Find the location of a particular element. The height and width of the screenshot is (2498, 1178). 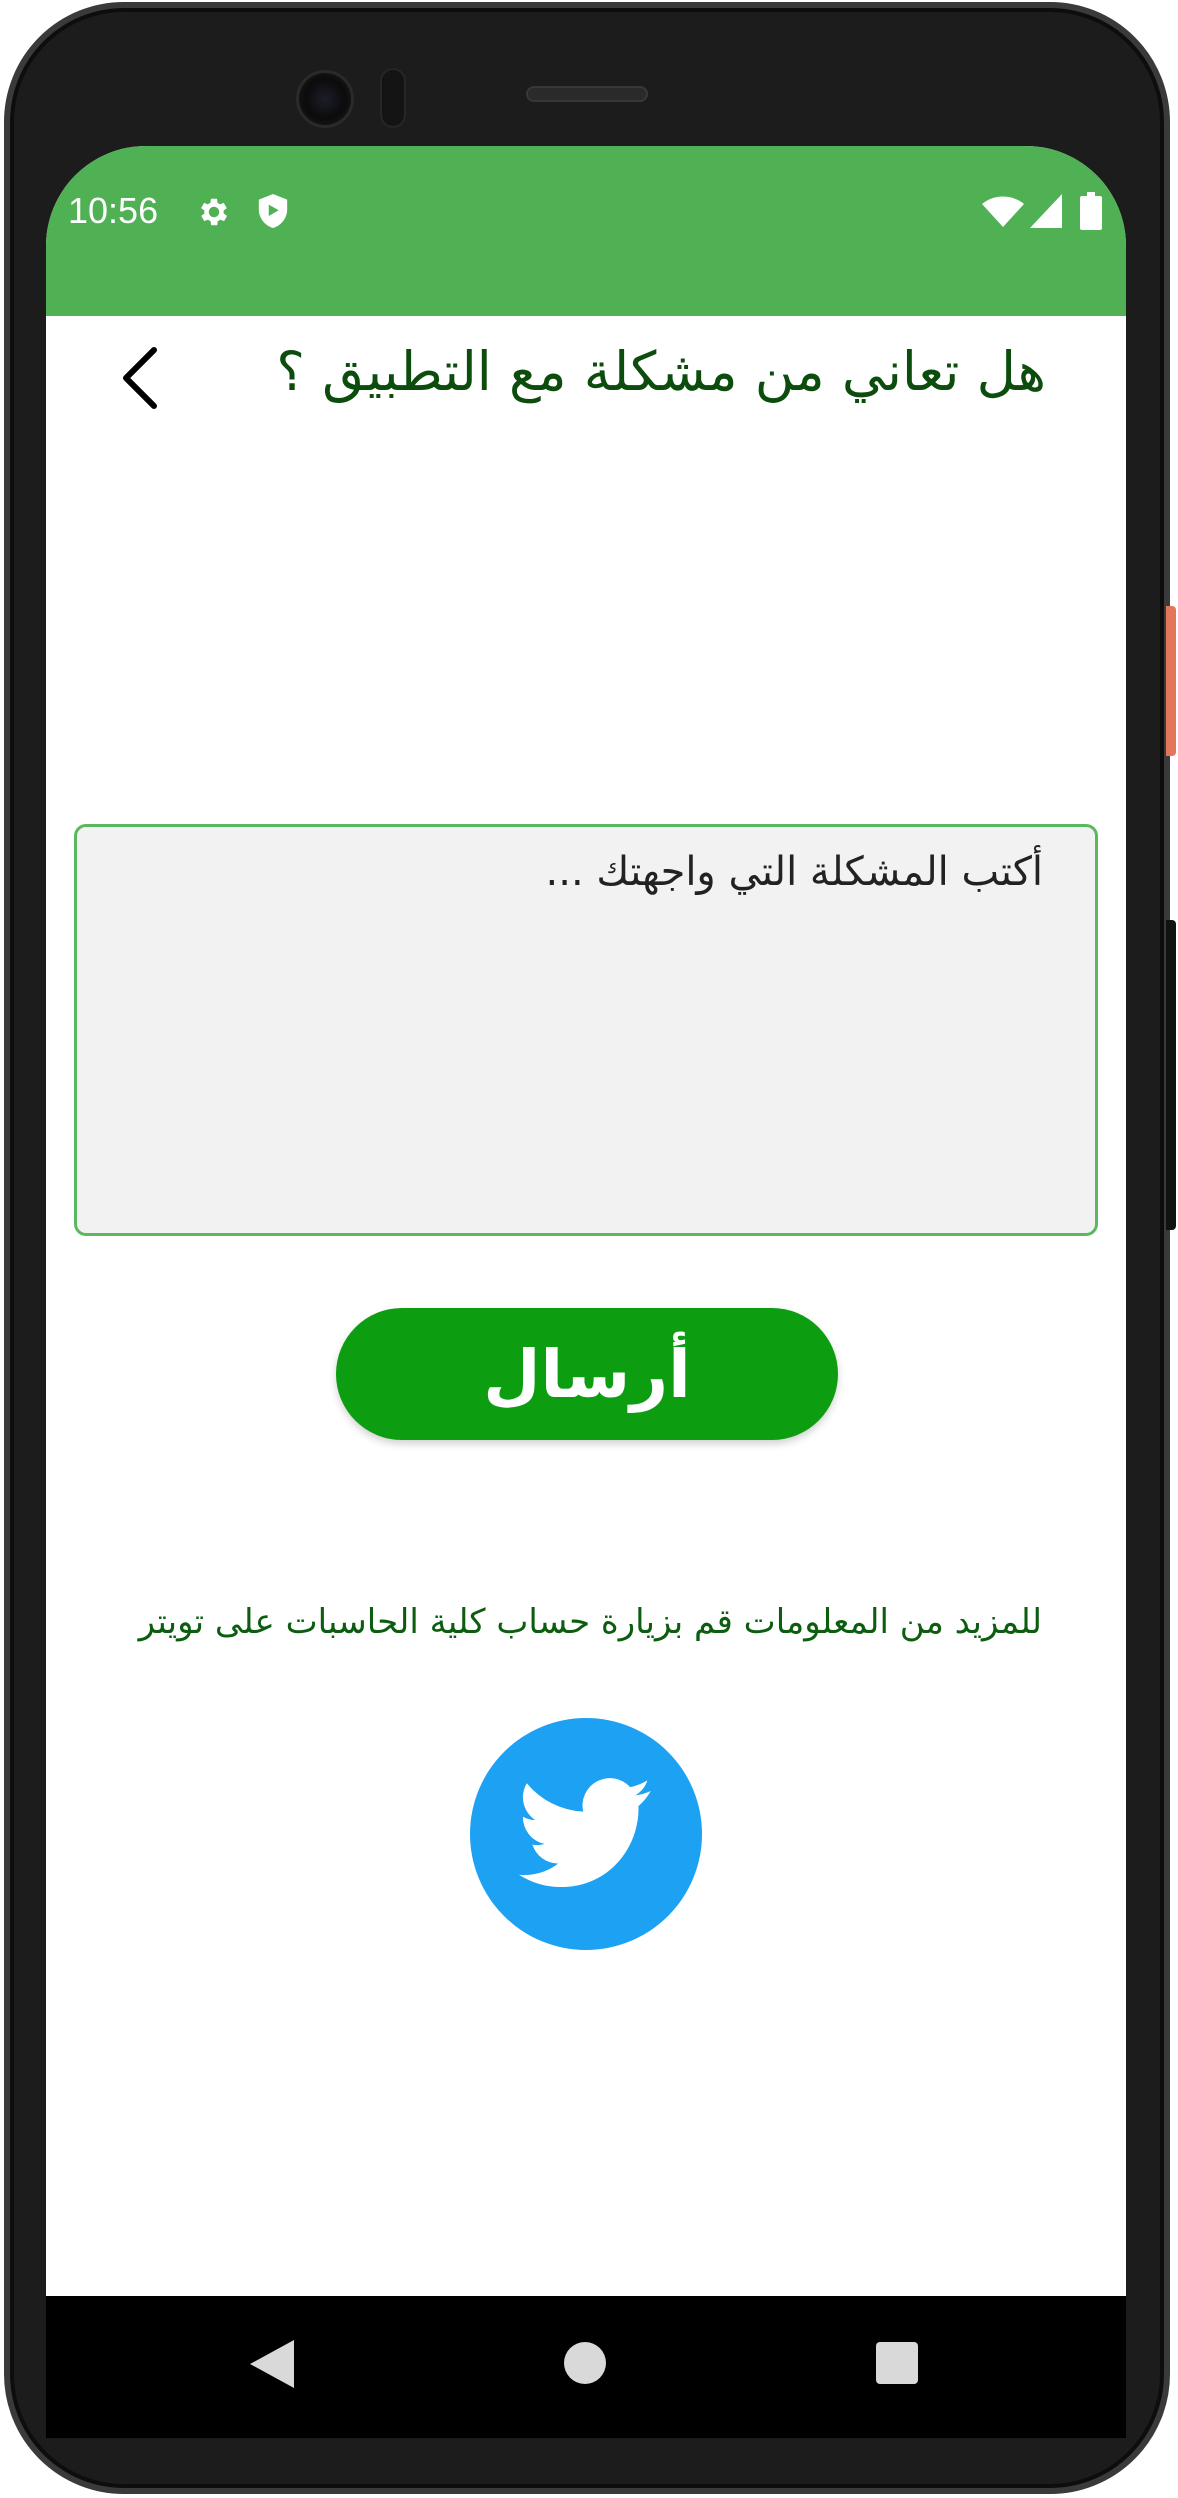

proximity-sensor is located at coordinates (393, 98).